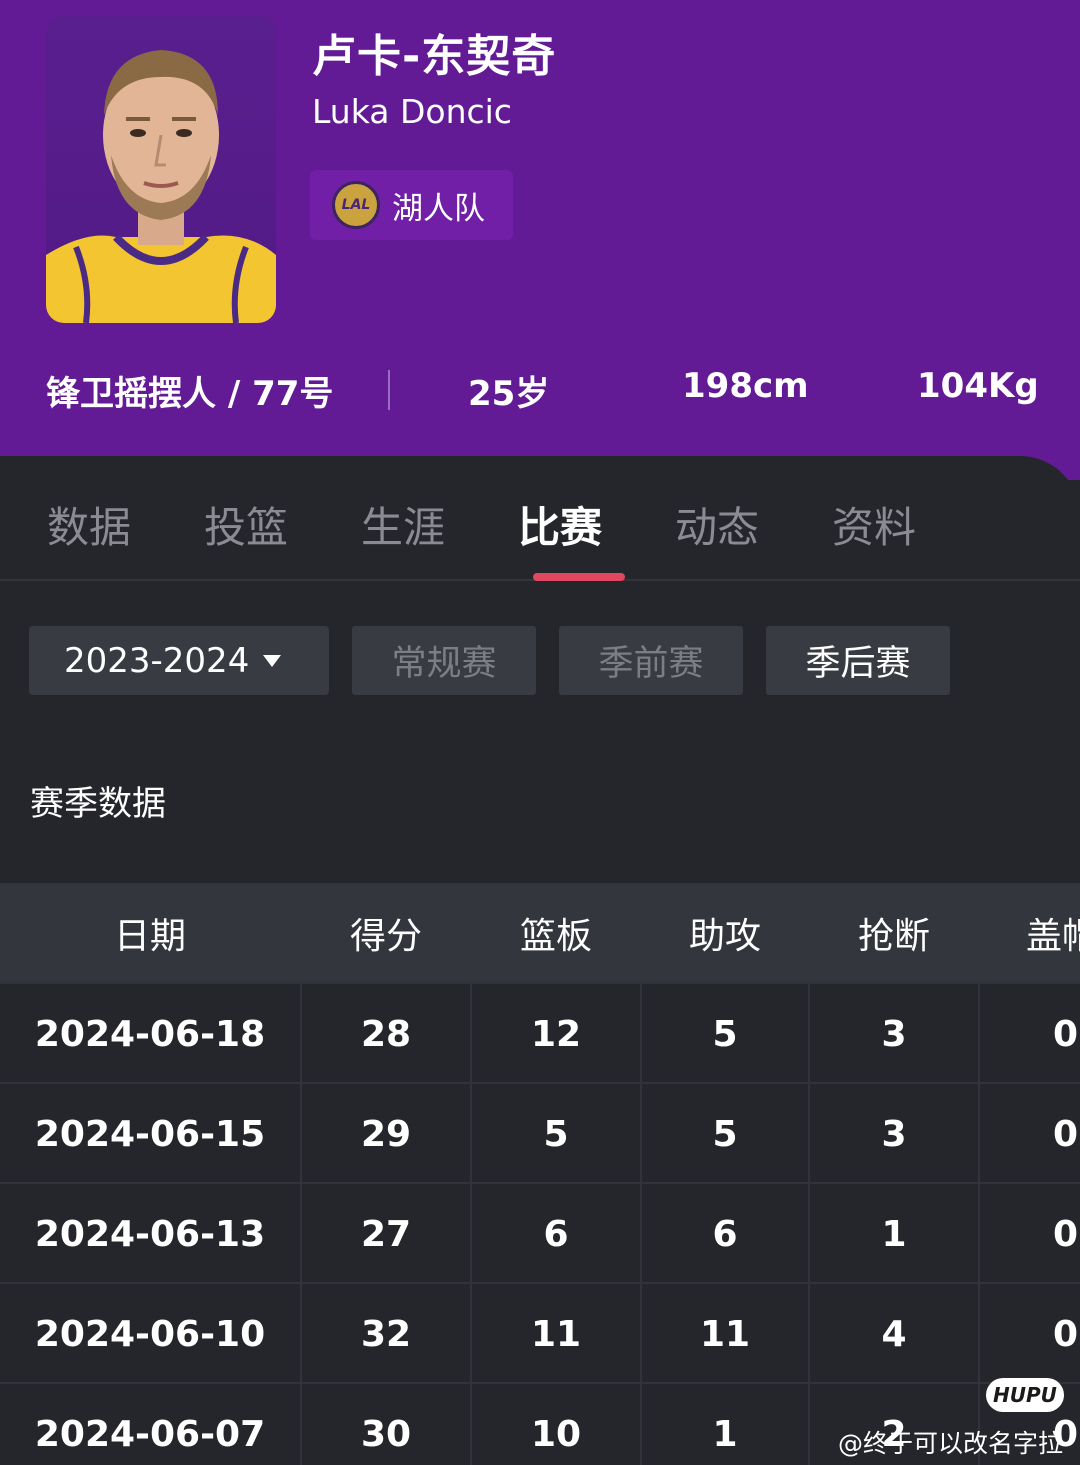 This screenshot has width=1080, height=1465. What do you see at coordinates (386, 1434) in the screenshot?
I see `cell-points: 30` at bounding box center [386, 1434].